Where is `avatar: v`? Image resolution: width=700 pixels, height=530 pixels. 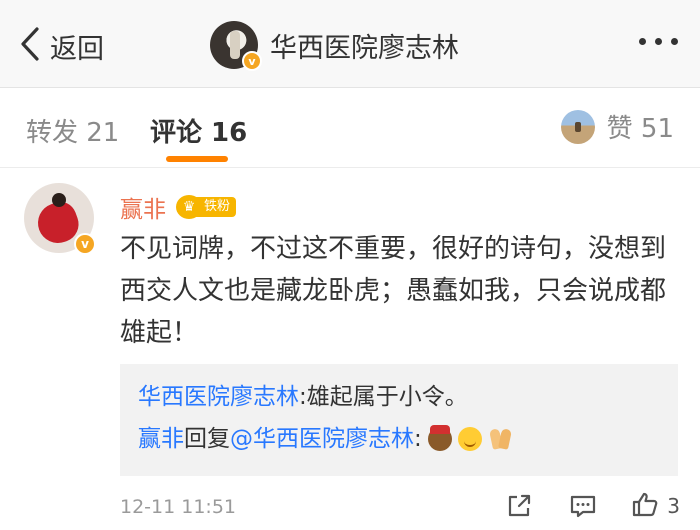
avatar: v is located at coordinates (236, 46).